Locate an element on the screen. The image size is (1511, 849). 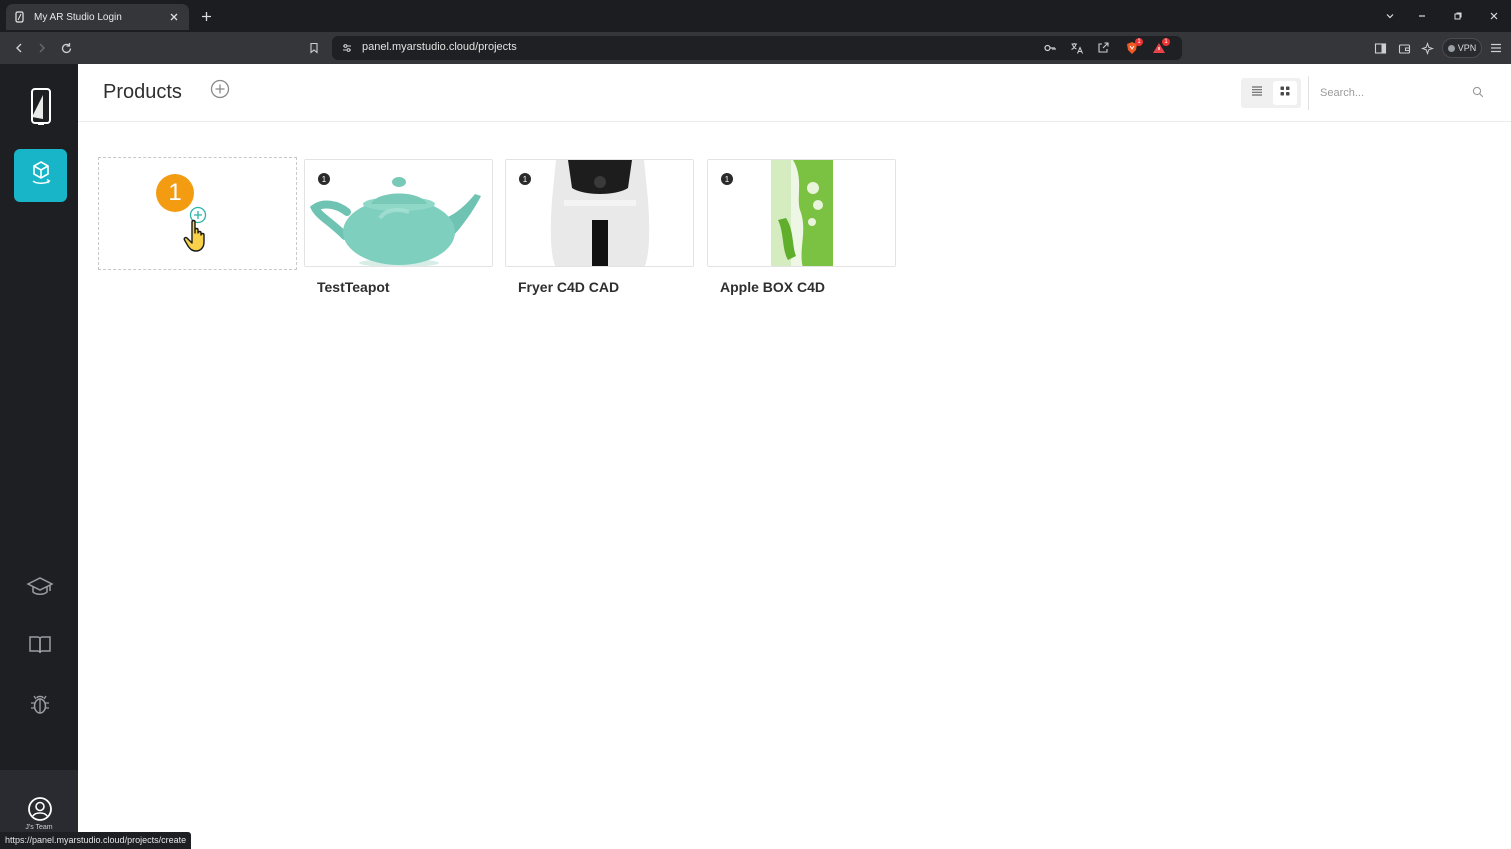
leo-ai-icon is located at coordinates (1427, 48).